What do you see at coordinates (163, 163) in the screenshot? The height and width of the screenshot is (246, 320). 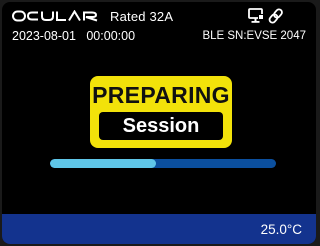 I see `progress-bar` at bounding box center [163, 163].